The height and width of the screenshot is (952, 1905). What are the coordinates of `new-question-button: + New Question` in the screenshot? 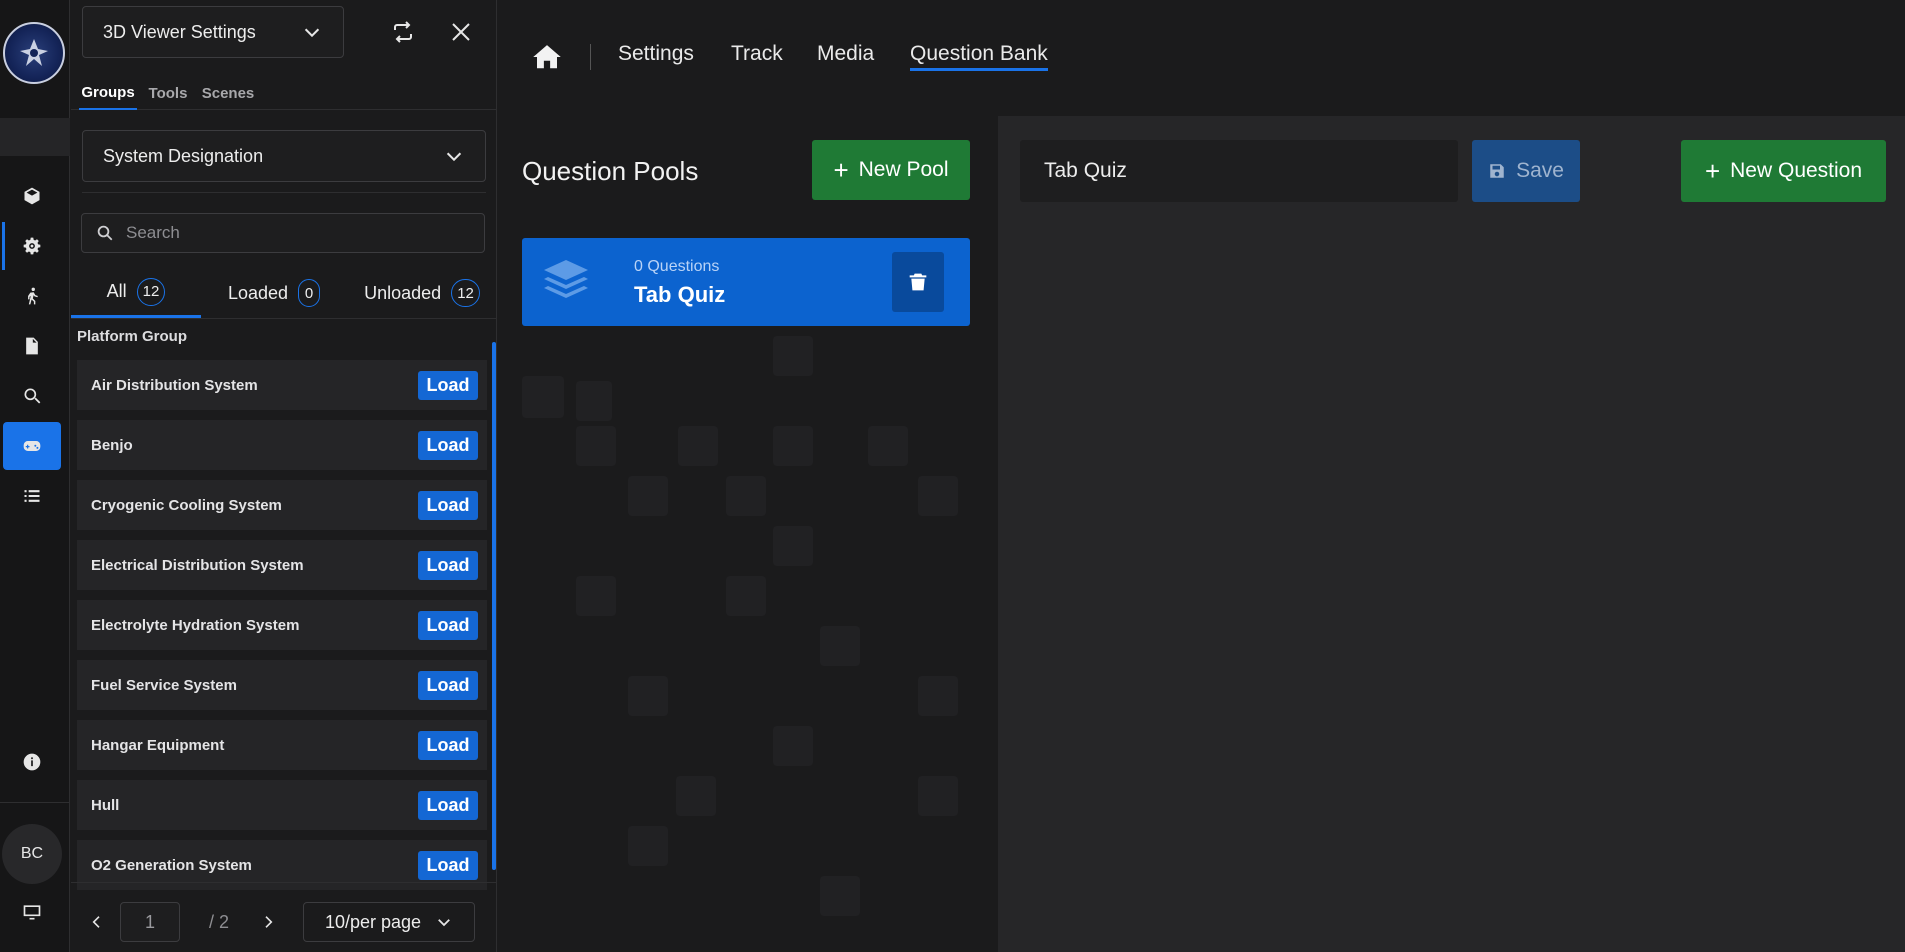 It's located at (1783, 171).